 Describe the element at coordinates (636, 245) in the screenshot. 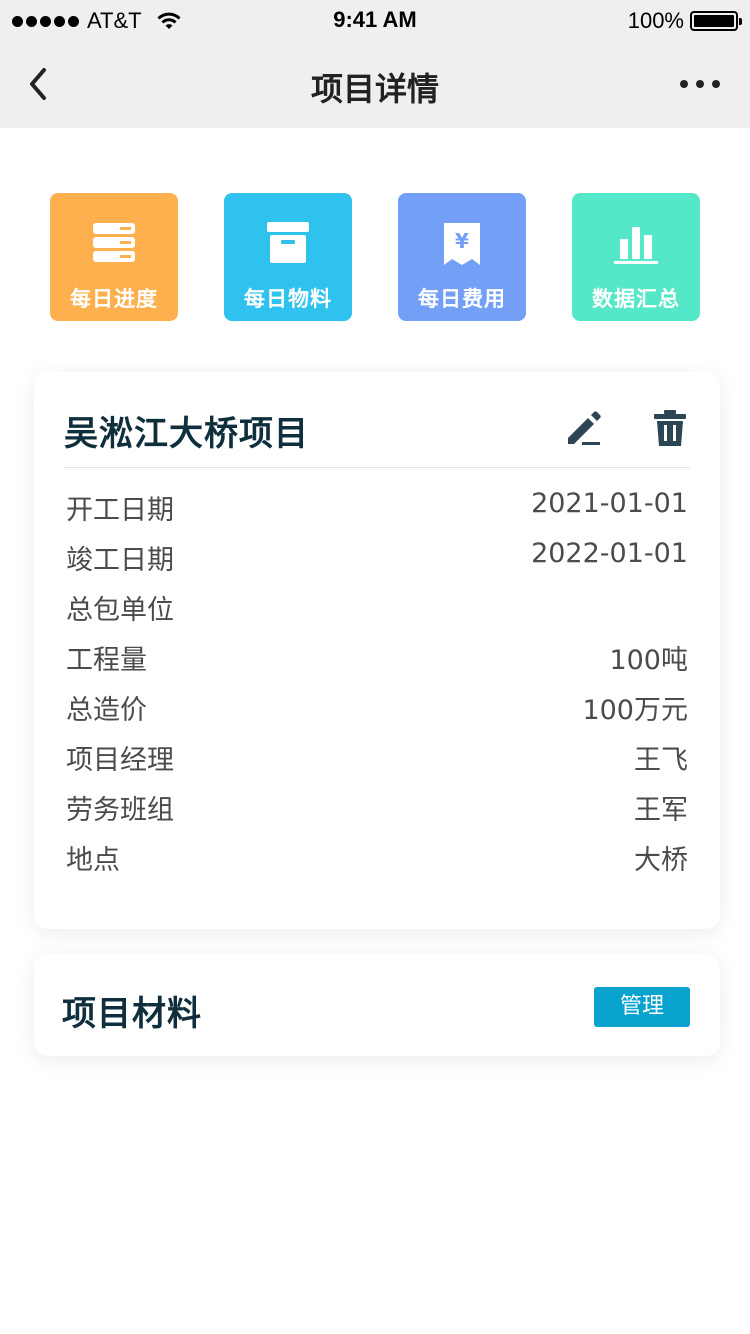

I see `bar-chart-icon` at that location.